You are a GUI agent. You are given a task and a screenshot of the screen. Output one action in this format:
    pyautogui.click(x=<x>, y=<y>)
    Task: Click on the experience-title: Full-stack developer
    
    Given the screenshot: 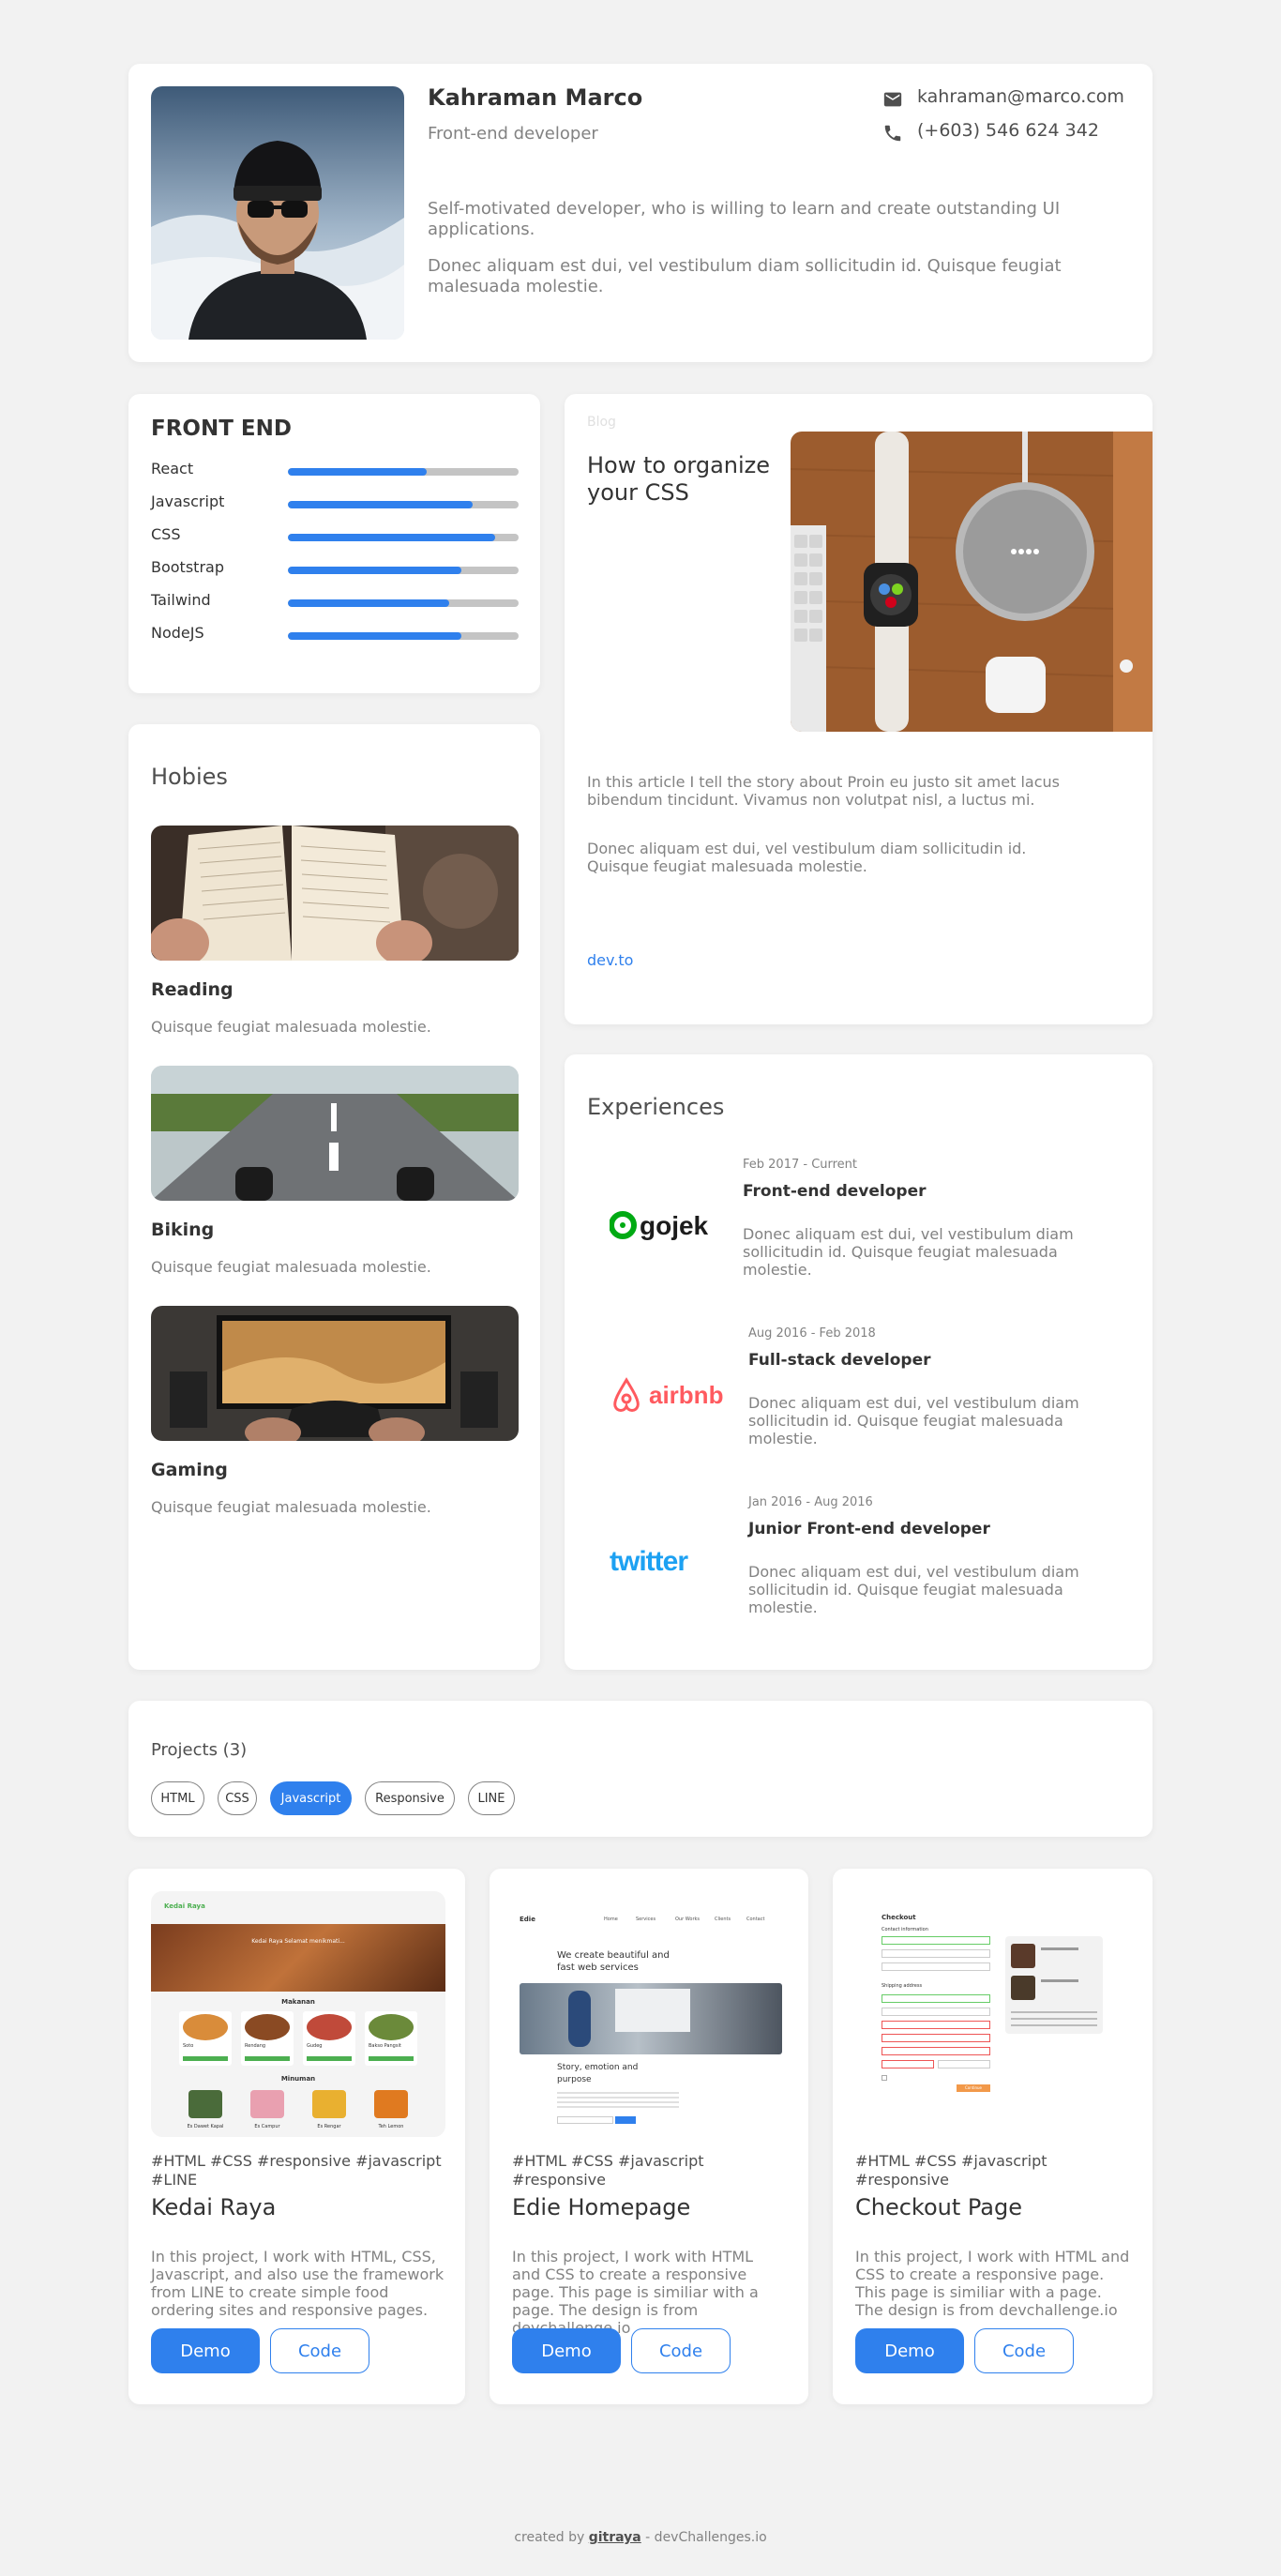 What is the action you would take?
    pyautogui.click(x=839, y=1360)
    